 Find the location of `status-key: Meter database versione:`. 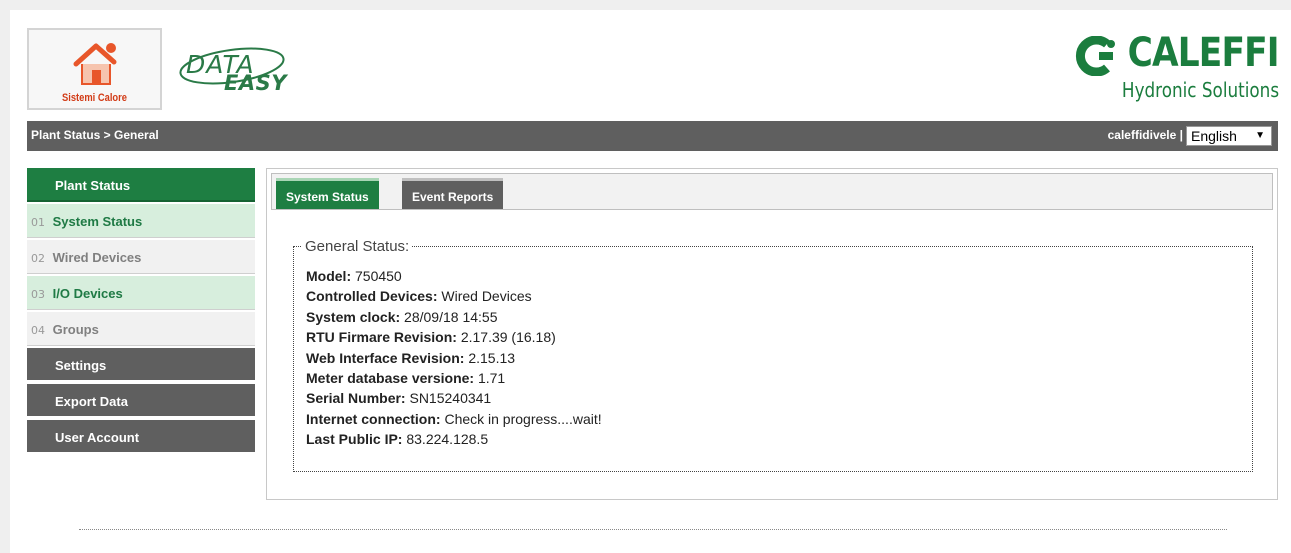

status-key: Meter database versione: is located at coordinates (390, 378).